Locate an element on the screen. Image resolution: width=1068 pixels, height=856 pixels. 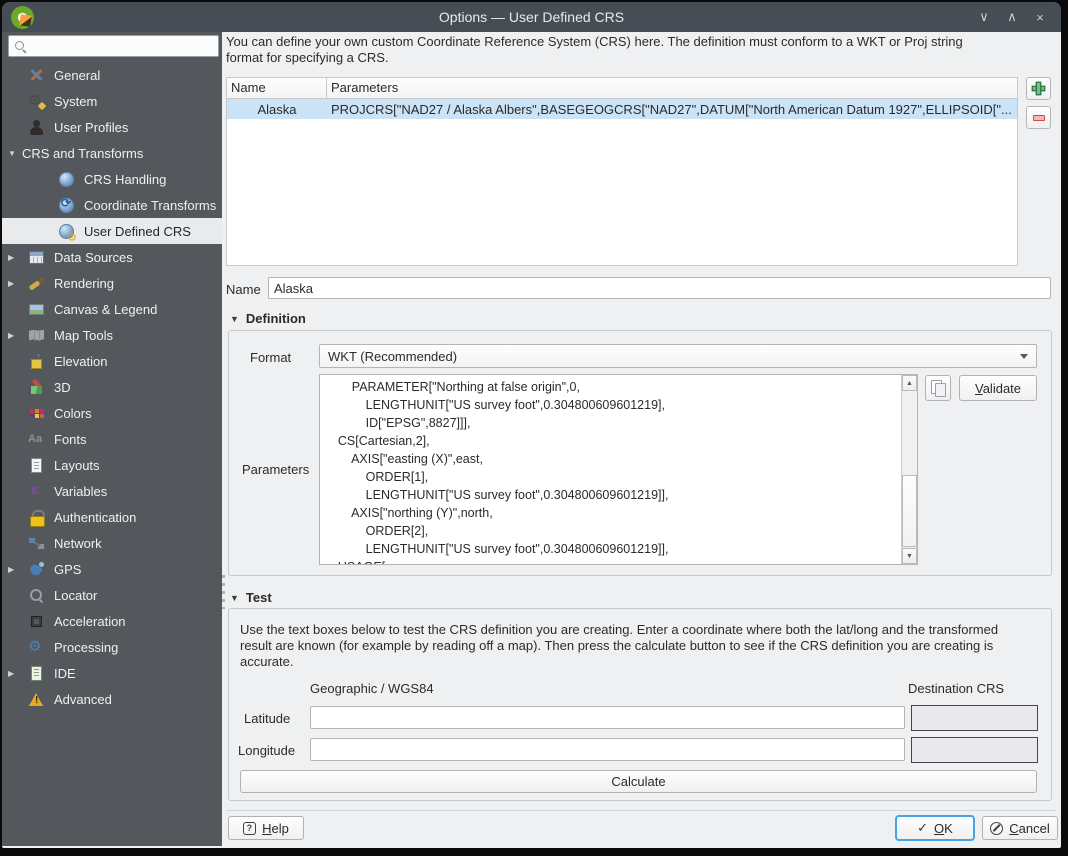
search-magnifier-icon is located at coordinates (21, 47).